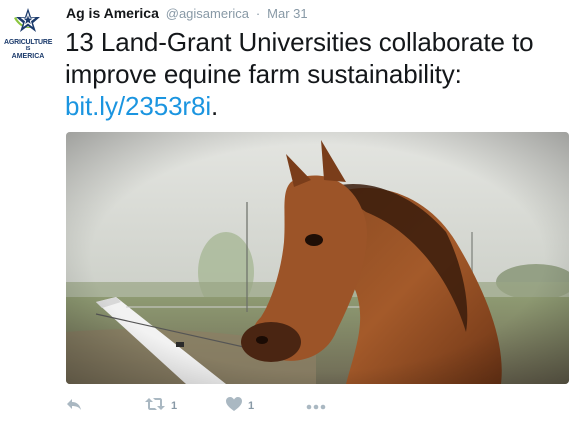  What do you see at coordinates (215, 106) in the screenshot?
I see `tweet-trailing: .` at bounding box center [215, 106].